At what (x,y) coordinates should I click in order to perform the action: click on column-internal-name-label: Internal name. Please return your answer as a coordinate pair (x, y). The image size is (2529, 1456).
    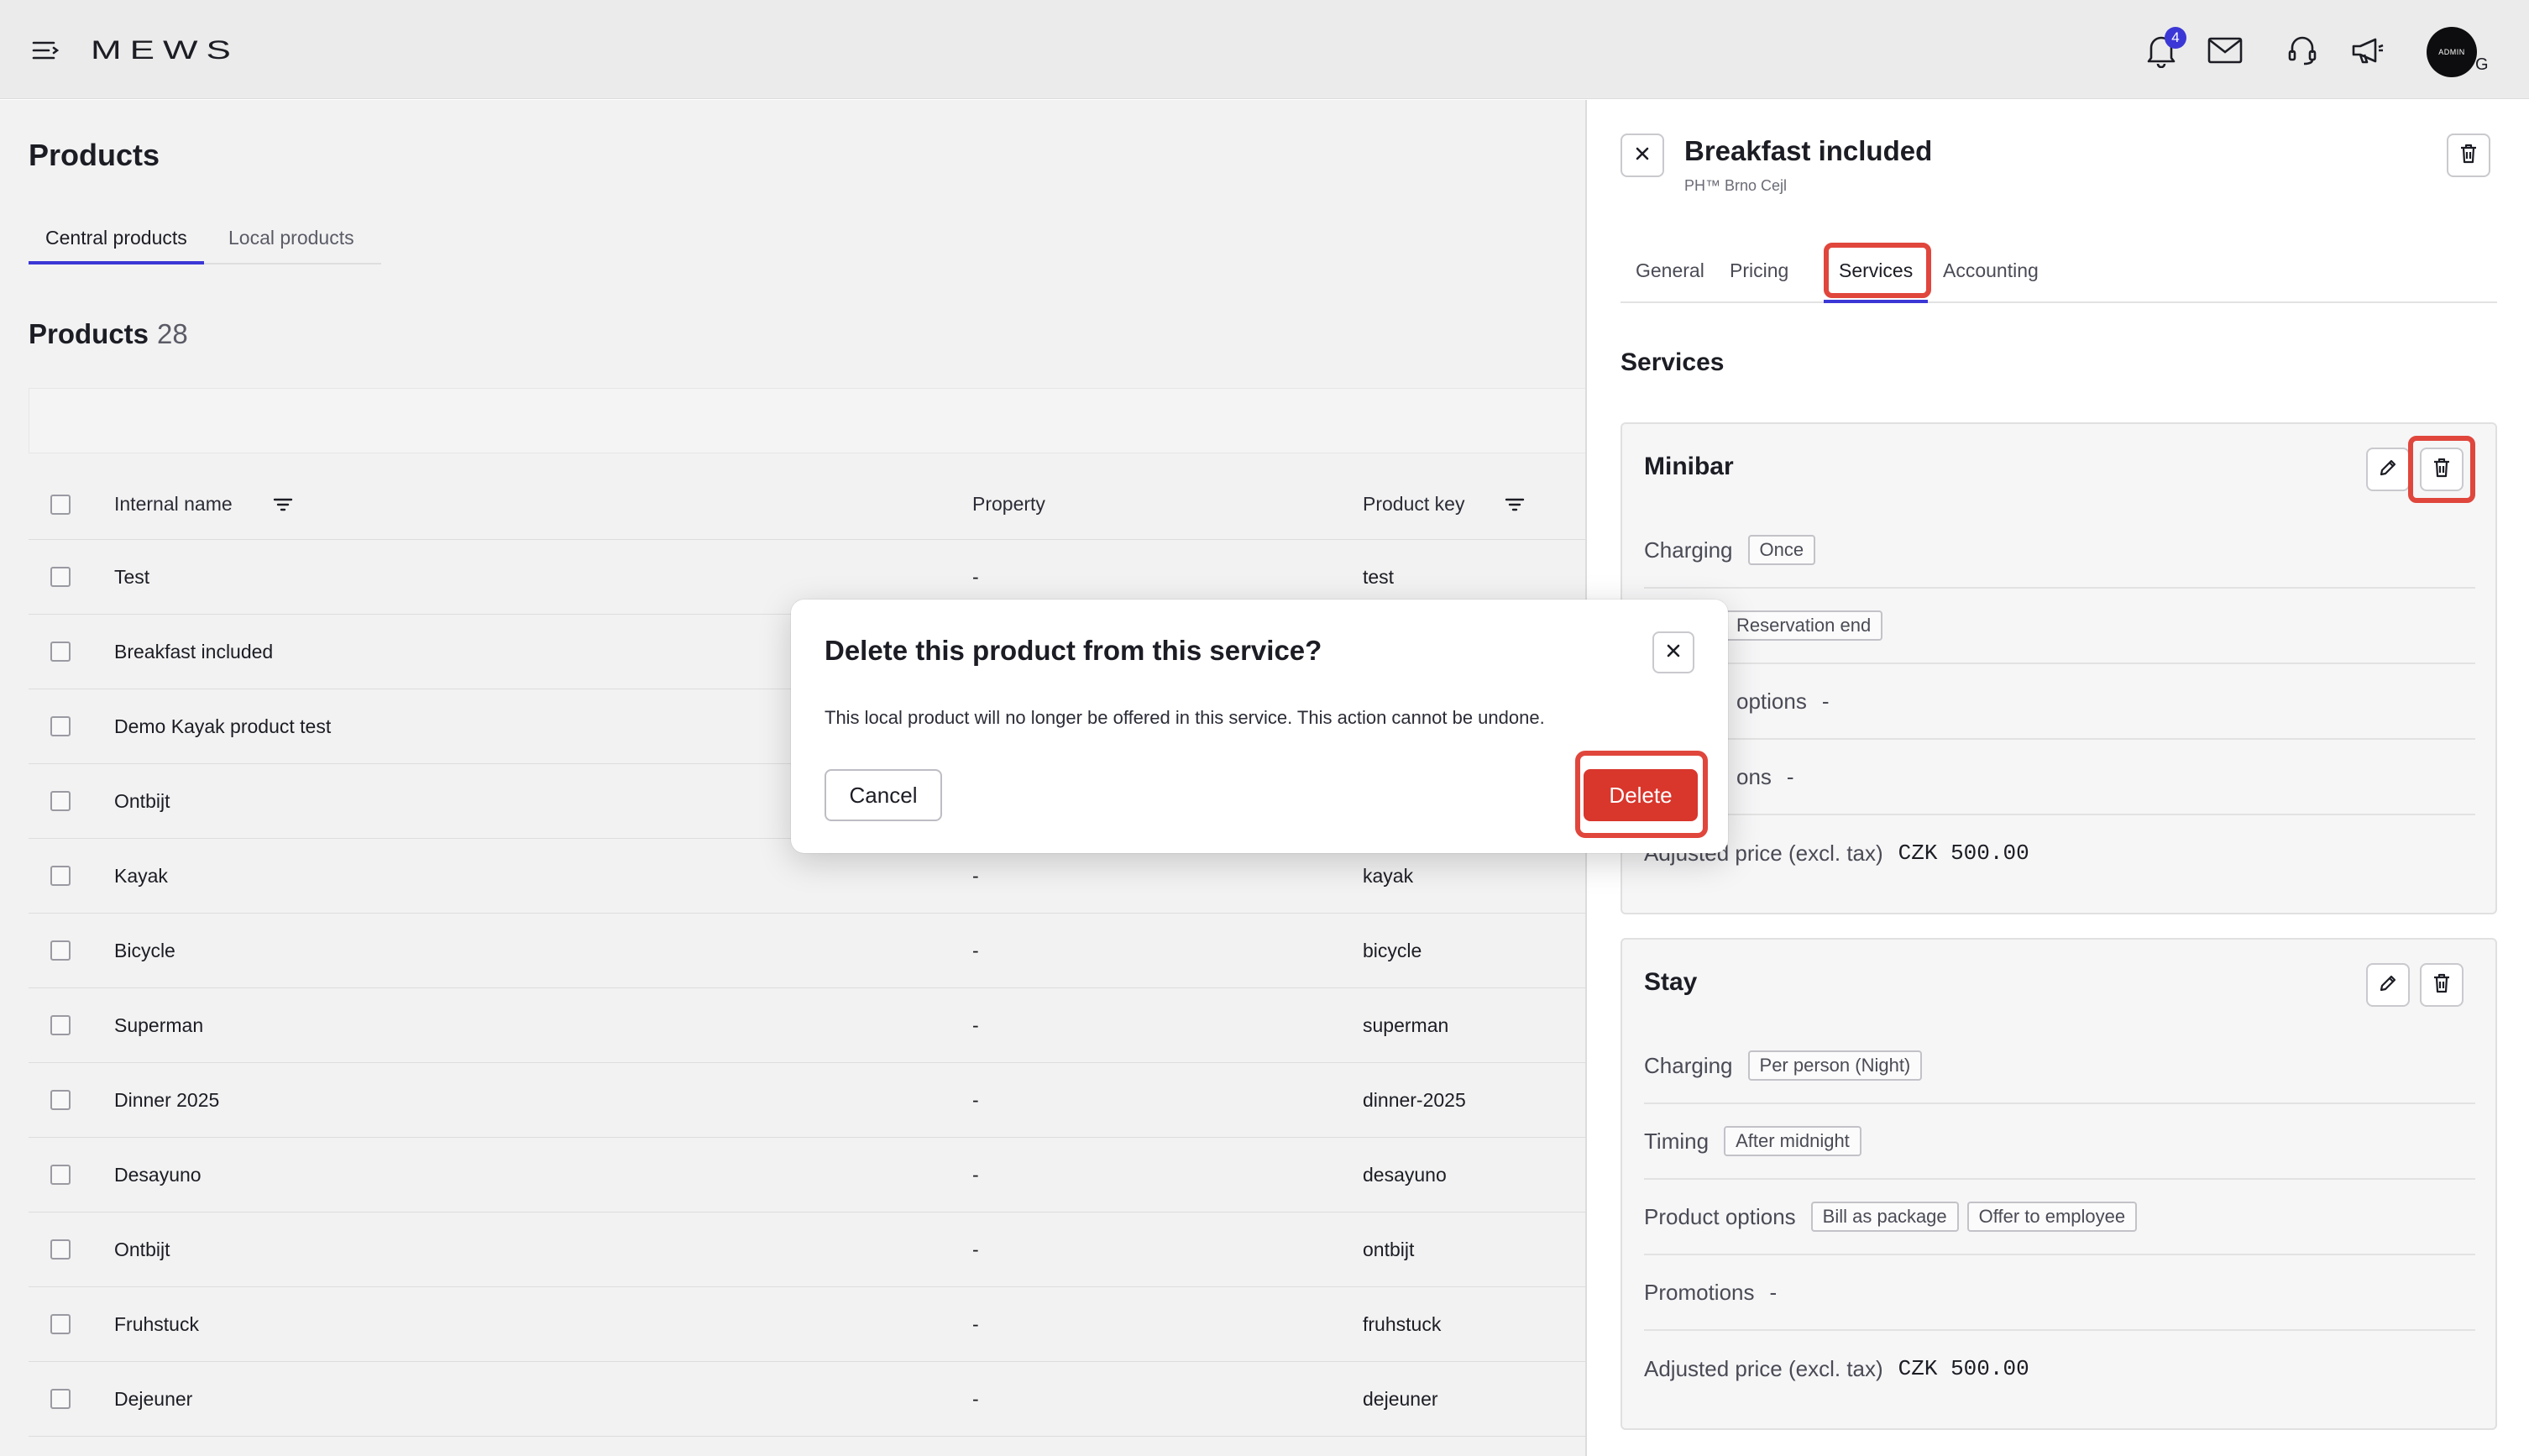
    Looking at the image, I should click on (173, 504).